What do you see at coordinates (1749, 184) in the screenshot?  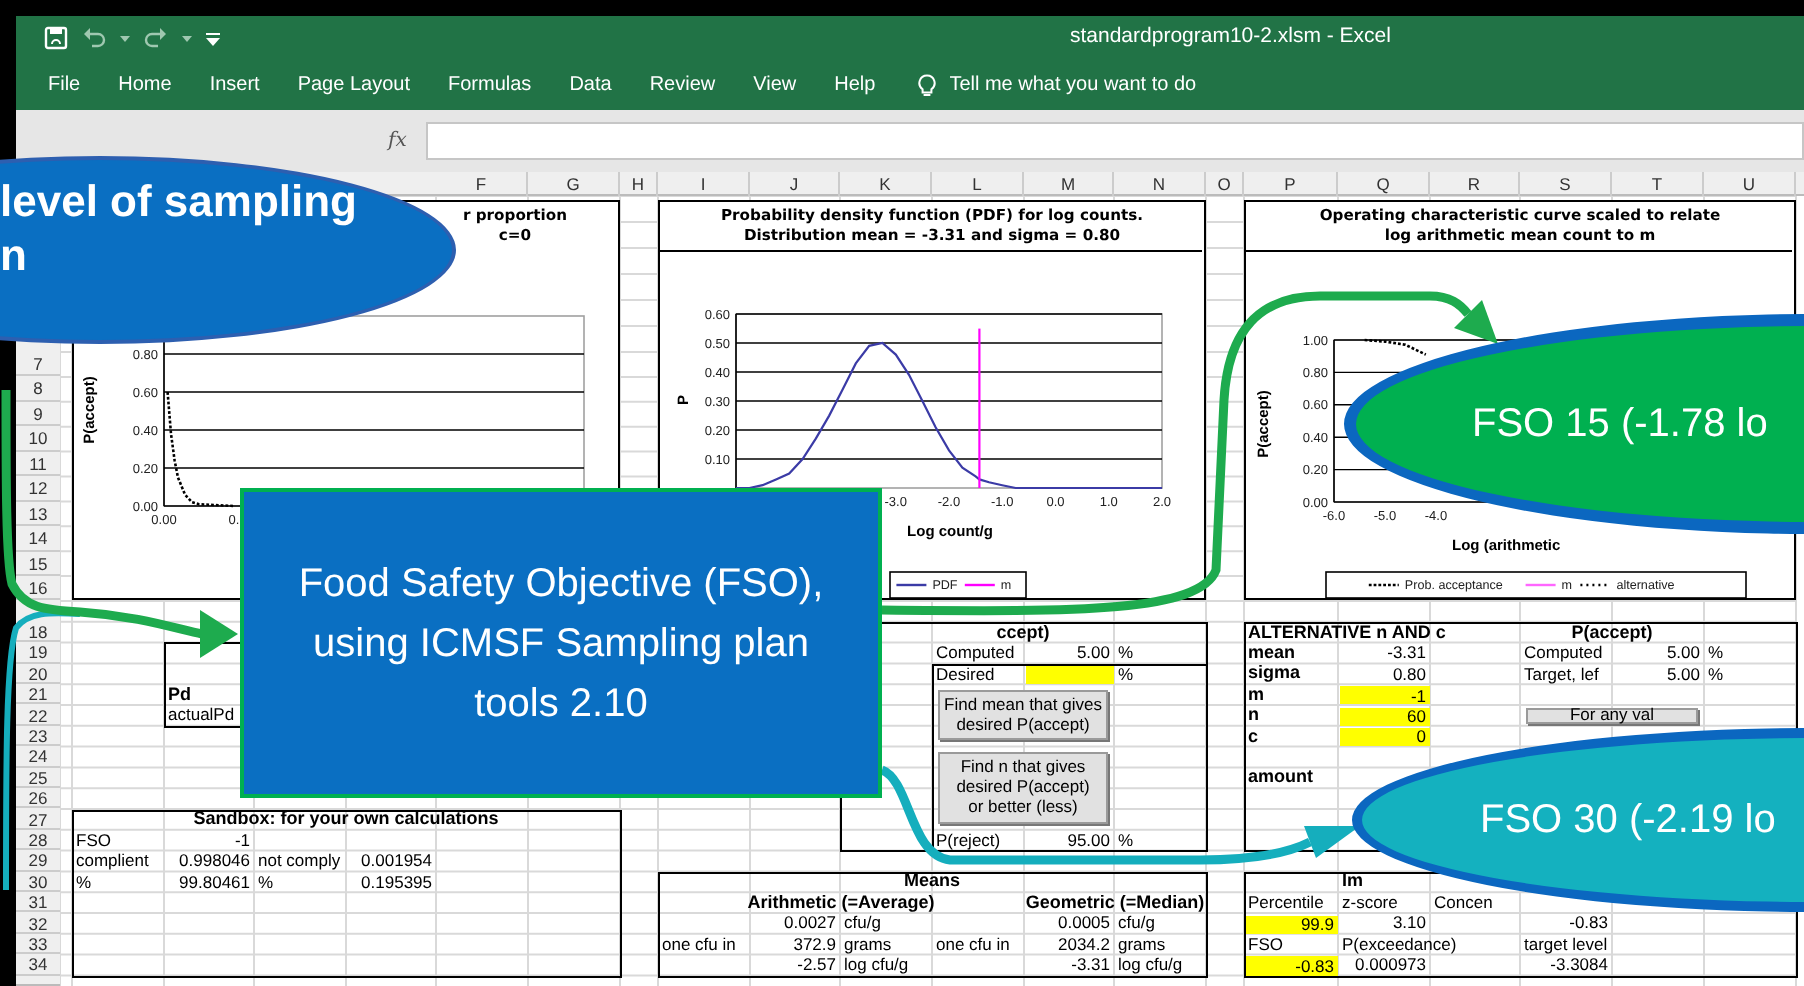 I see `column-header: U` at bounding box center [1749, 184].